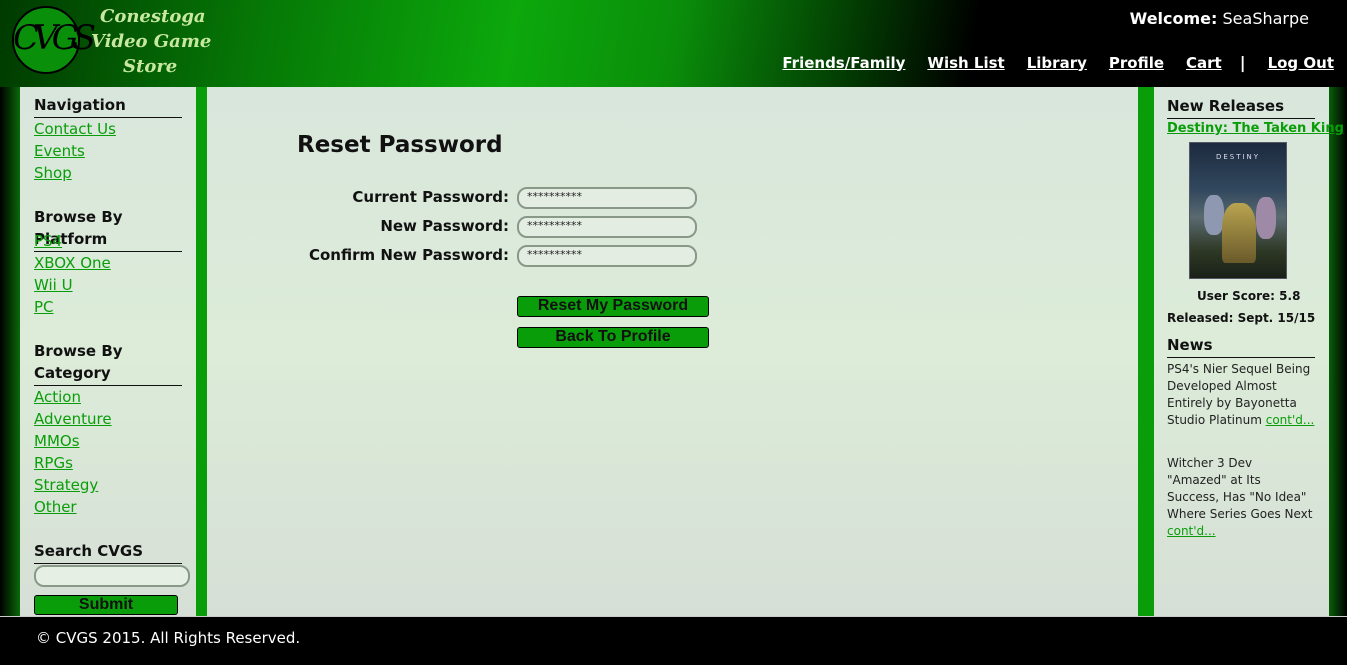  Describe the element at coordinates (1265, 18) in the screenshot. I see `welcome-username: SeaSharpe` at that location.